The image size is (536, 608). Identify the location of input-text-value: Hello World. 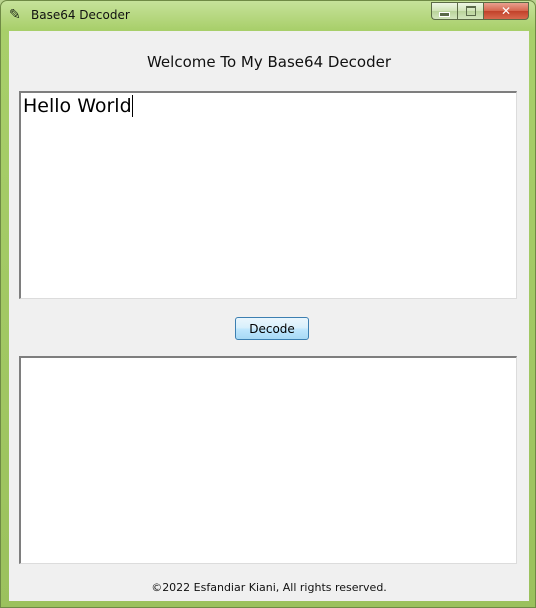
(78, 106).